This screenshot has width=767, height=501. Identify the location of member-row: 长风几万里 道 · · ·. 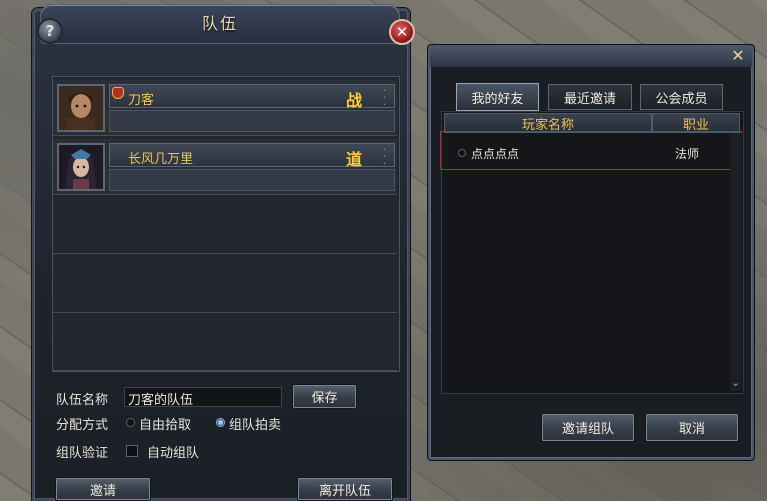
(225, 167).